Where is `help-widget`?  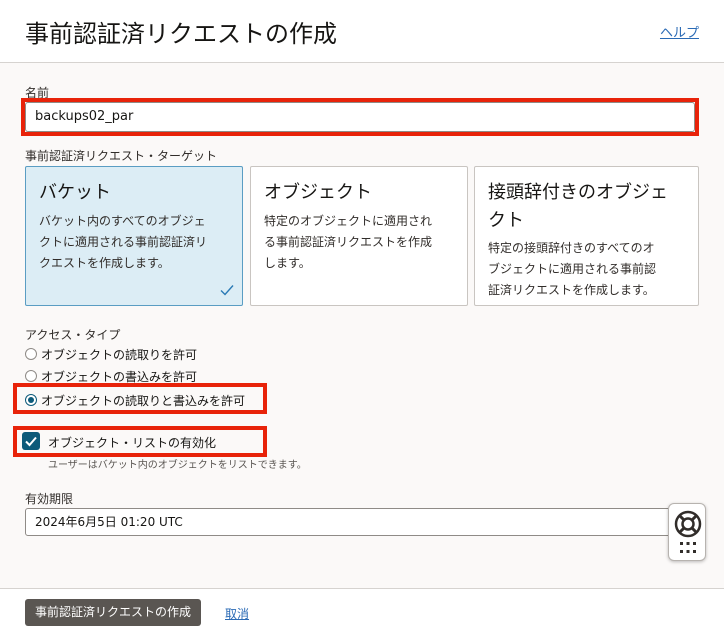
help-widget is located at coordinates (687, 532).